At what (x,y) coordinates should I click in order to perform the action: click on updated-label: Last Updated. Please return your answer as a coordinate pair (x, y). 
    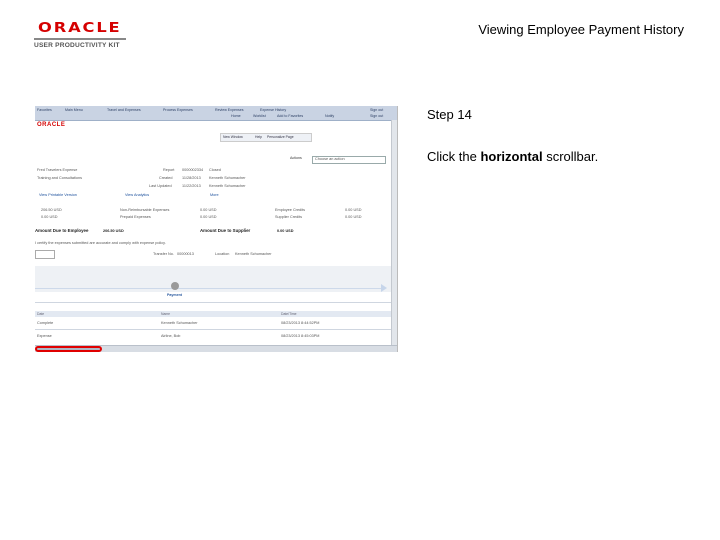
    Looking at the image, I should click on (160, 186).